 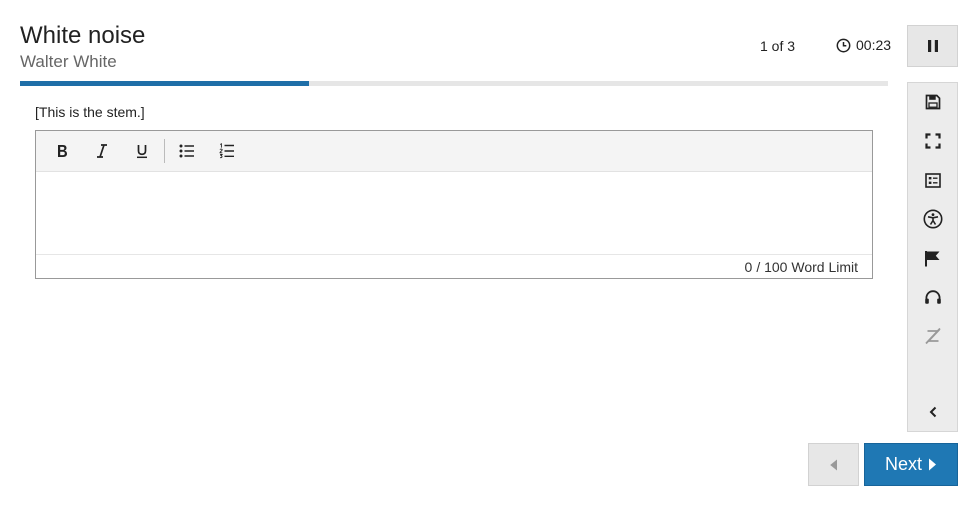 I want to click on timer: 00:23, so click(x=863, y=45).